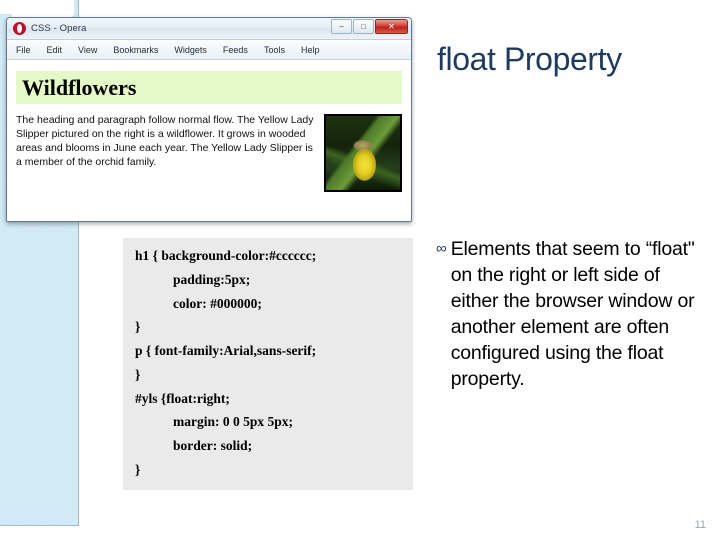 This screenshot has width=720, height=540. I want to click on minimize-button: –, so click(341, 26).